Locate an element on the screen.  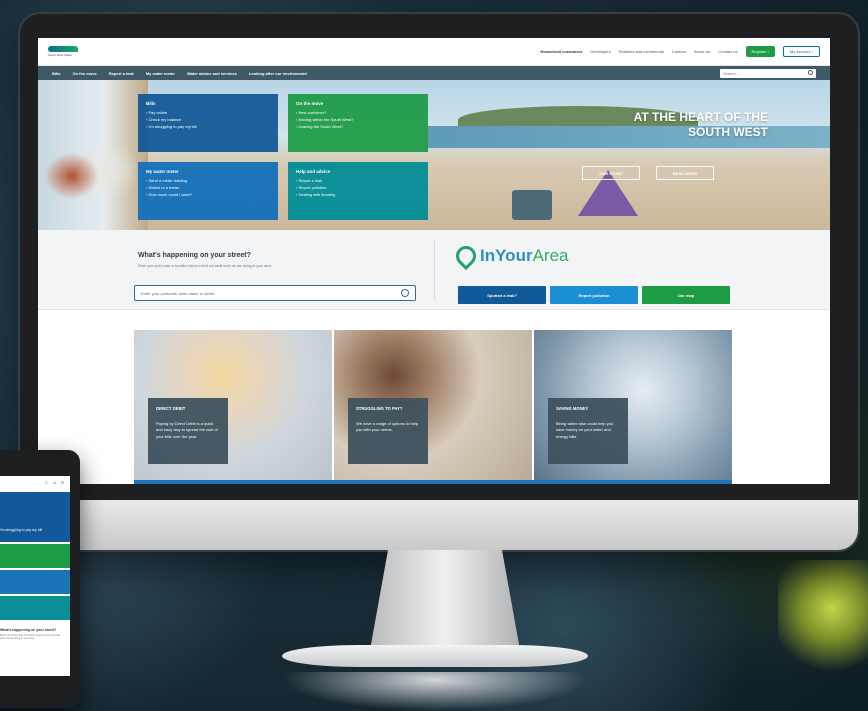
nav-item-report-leak: Report a leak is located at coordinates (121, 73).